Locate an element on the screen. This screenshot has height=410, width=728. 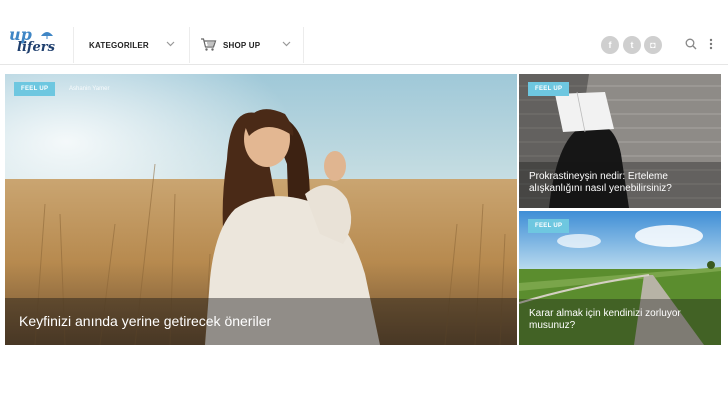
nav-categories-label: KATEGORILER is located at coordinates (119, 45).